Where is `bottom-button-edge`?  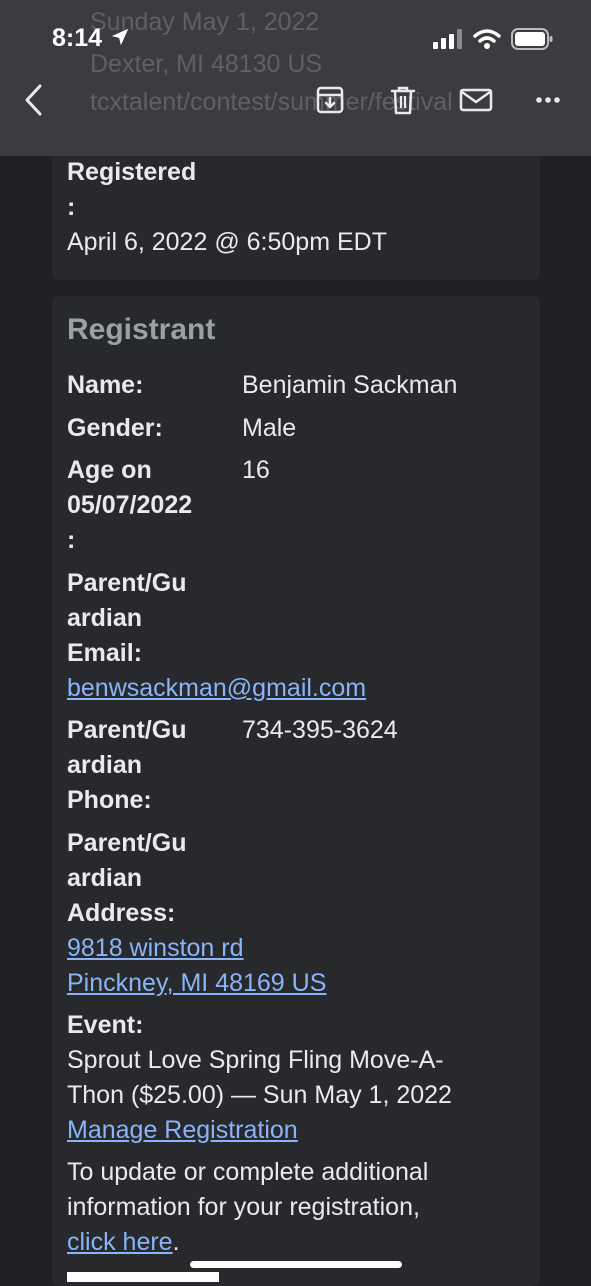 bottom-button-edge is located at coordinates (143, 1277).